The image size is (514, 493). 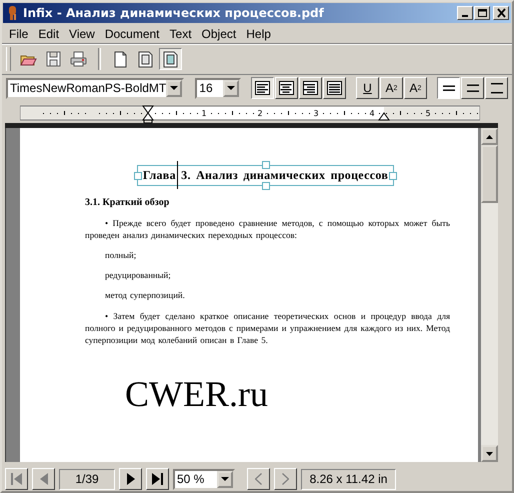 I want to click on superscript-button: A$^{2}$, so click(x=391, y=88).